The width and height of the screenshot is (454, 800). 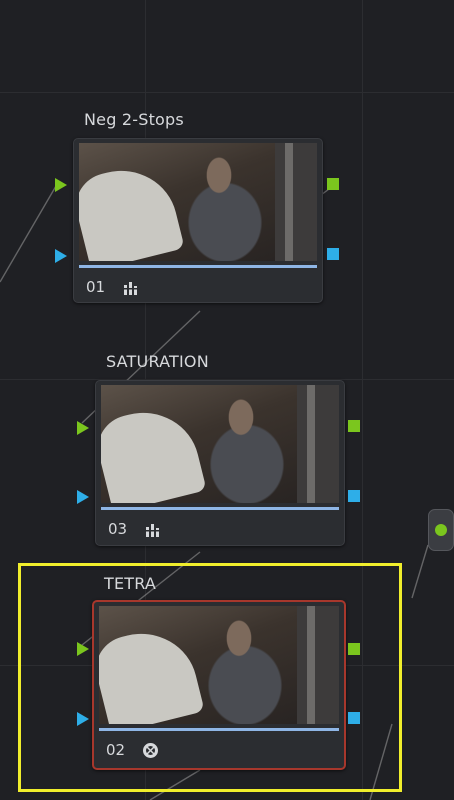 I want to click on node-title: Neg 2-Stops, so click(x=134, y=119).